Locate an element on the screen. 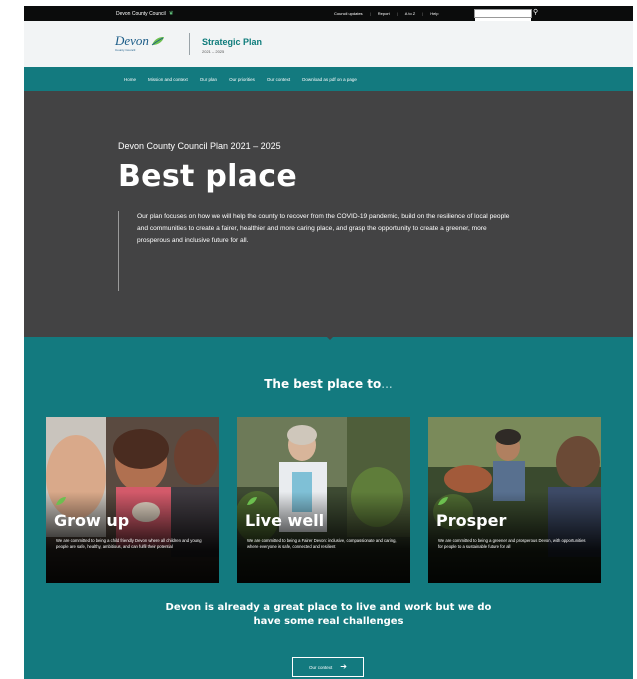 The width and height of the screenshot is (637, 679). nav-item-download: Download as pdf on a page is located at coordinates (329, 79).